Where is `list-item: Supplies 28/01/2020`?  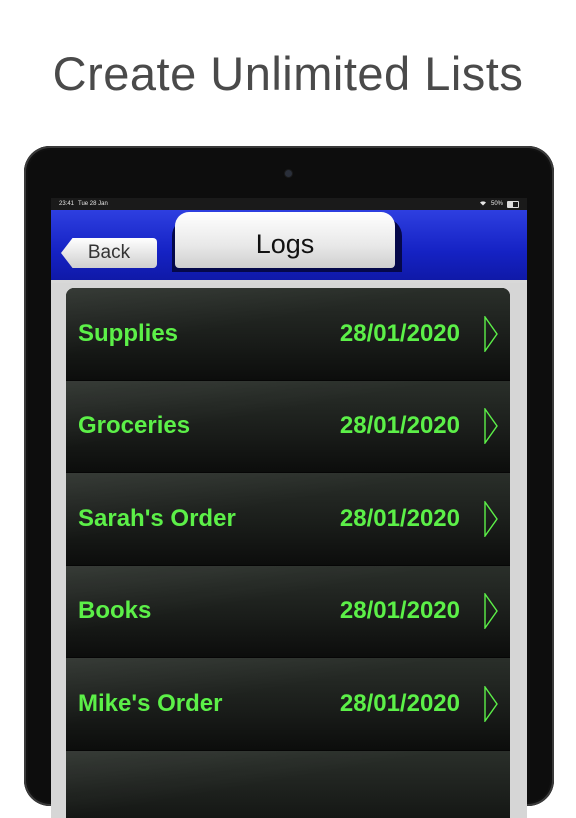
list-item: Supplies 28/01/2020 is located at coordinates (288, 334).